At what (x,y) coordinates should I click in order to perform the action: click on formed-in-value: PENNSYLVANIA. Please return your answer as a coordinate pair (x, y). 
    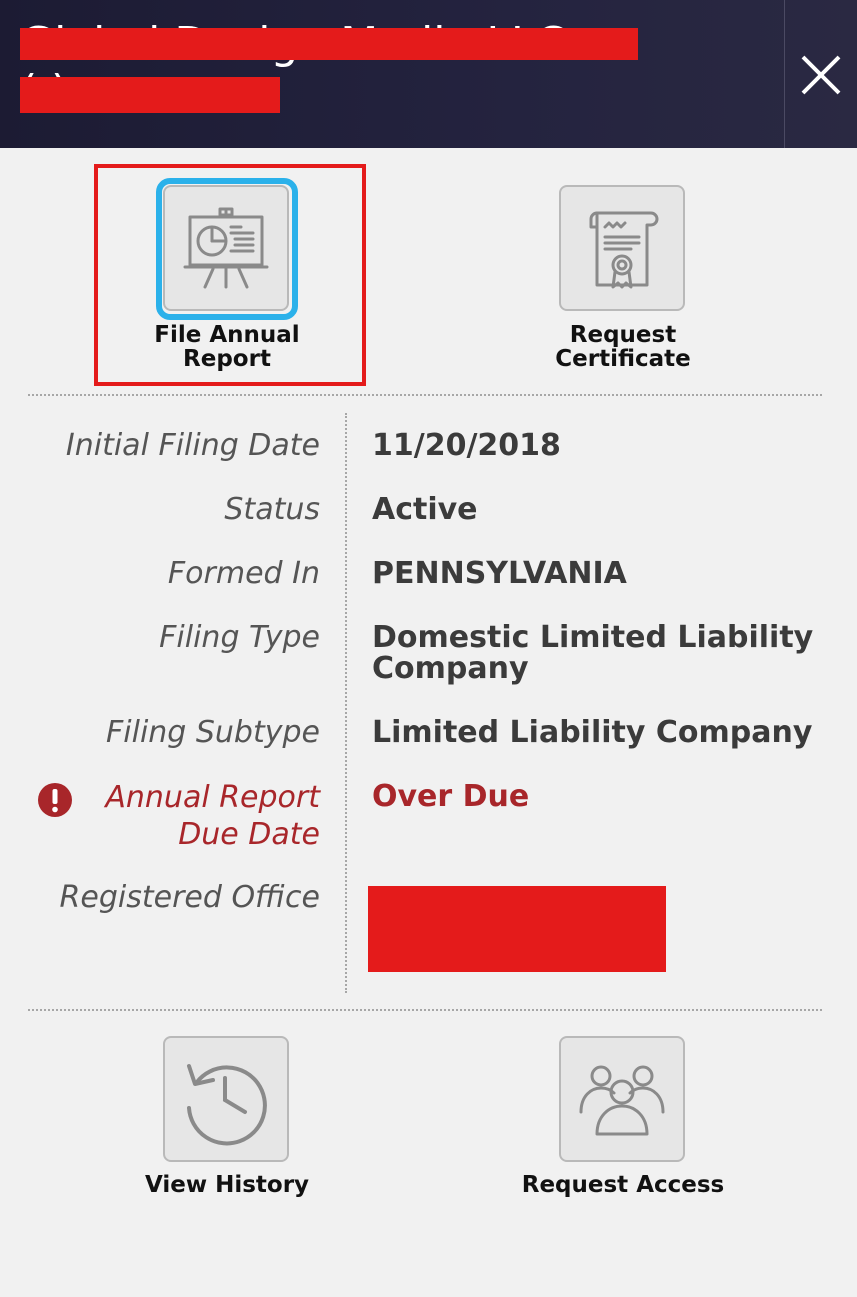
    Looking at the image, I should click on (499, 573).